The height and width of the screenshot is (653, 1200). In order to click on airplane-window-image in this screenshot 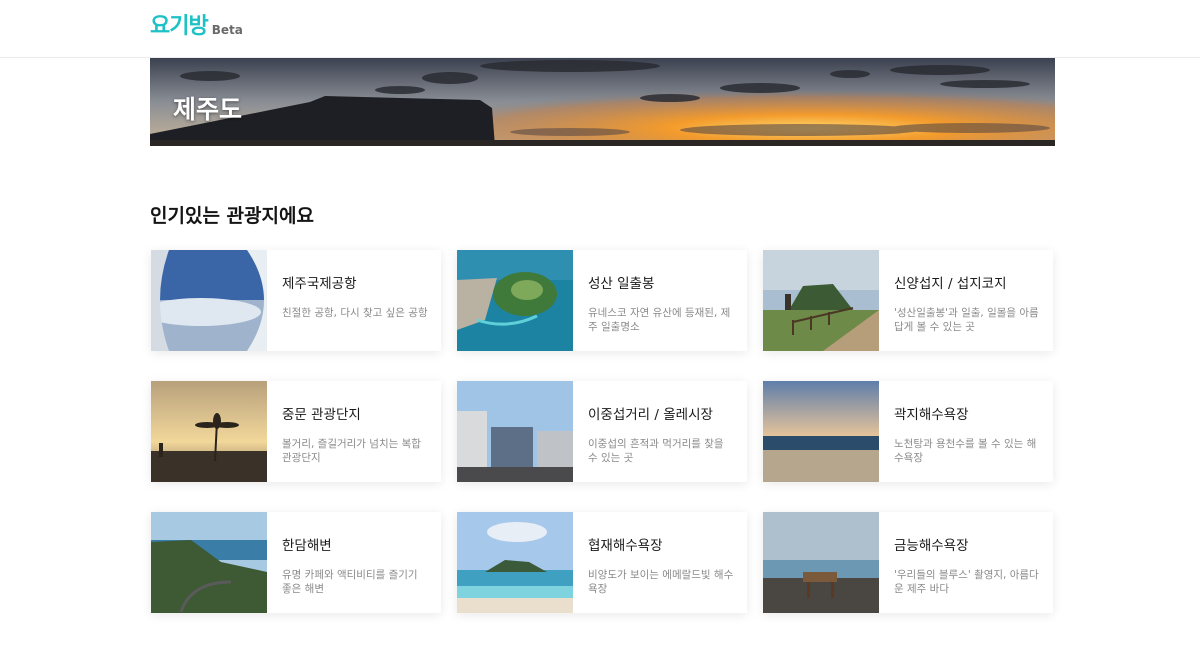, I will do `click(209, 300)`.